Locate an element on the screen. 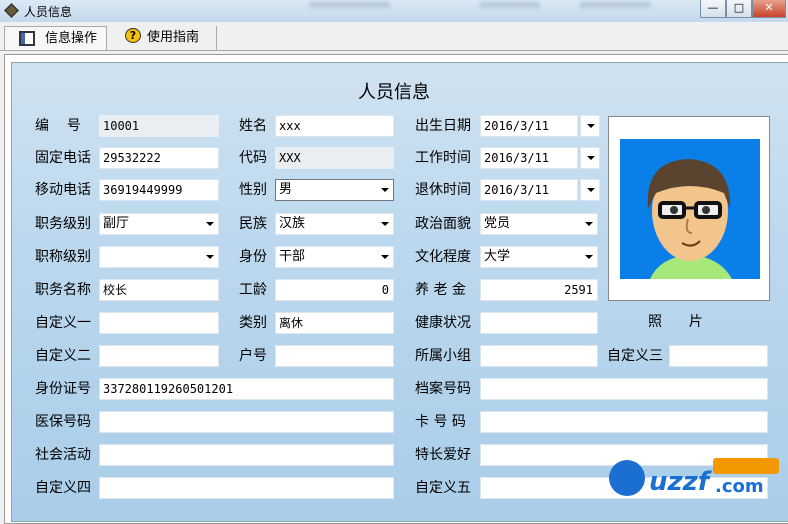 This screenshot has height=524, width=788. field-label: 编 号 is located at coordinates (58, 126).